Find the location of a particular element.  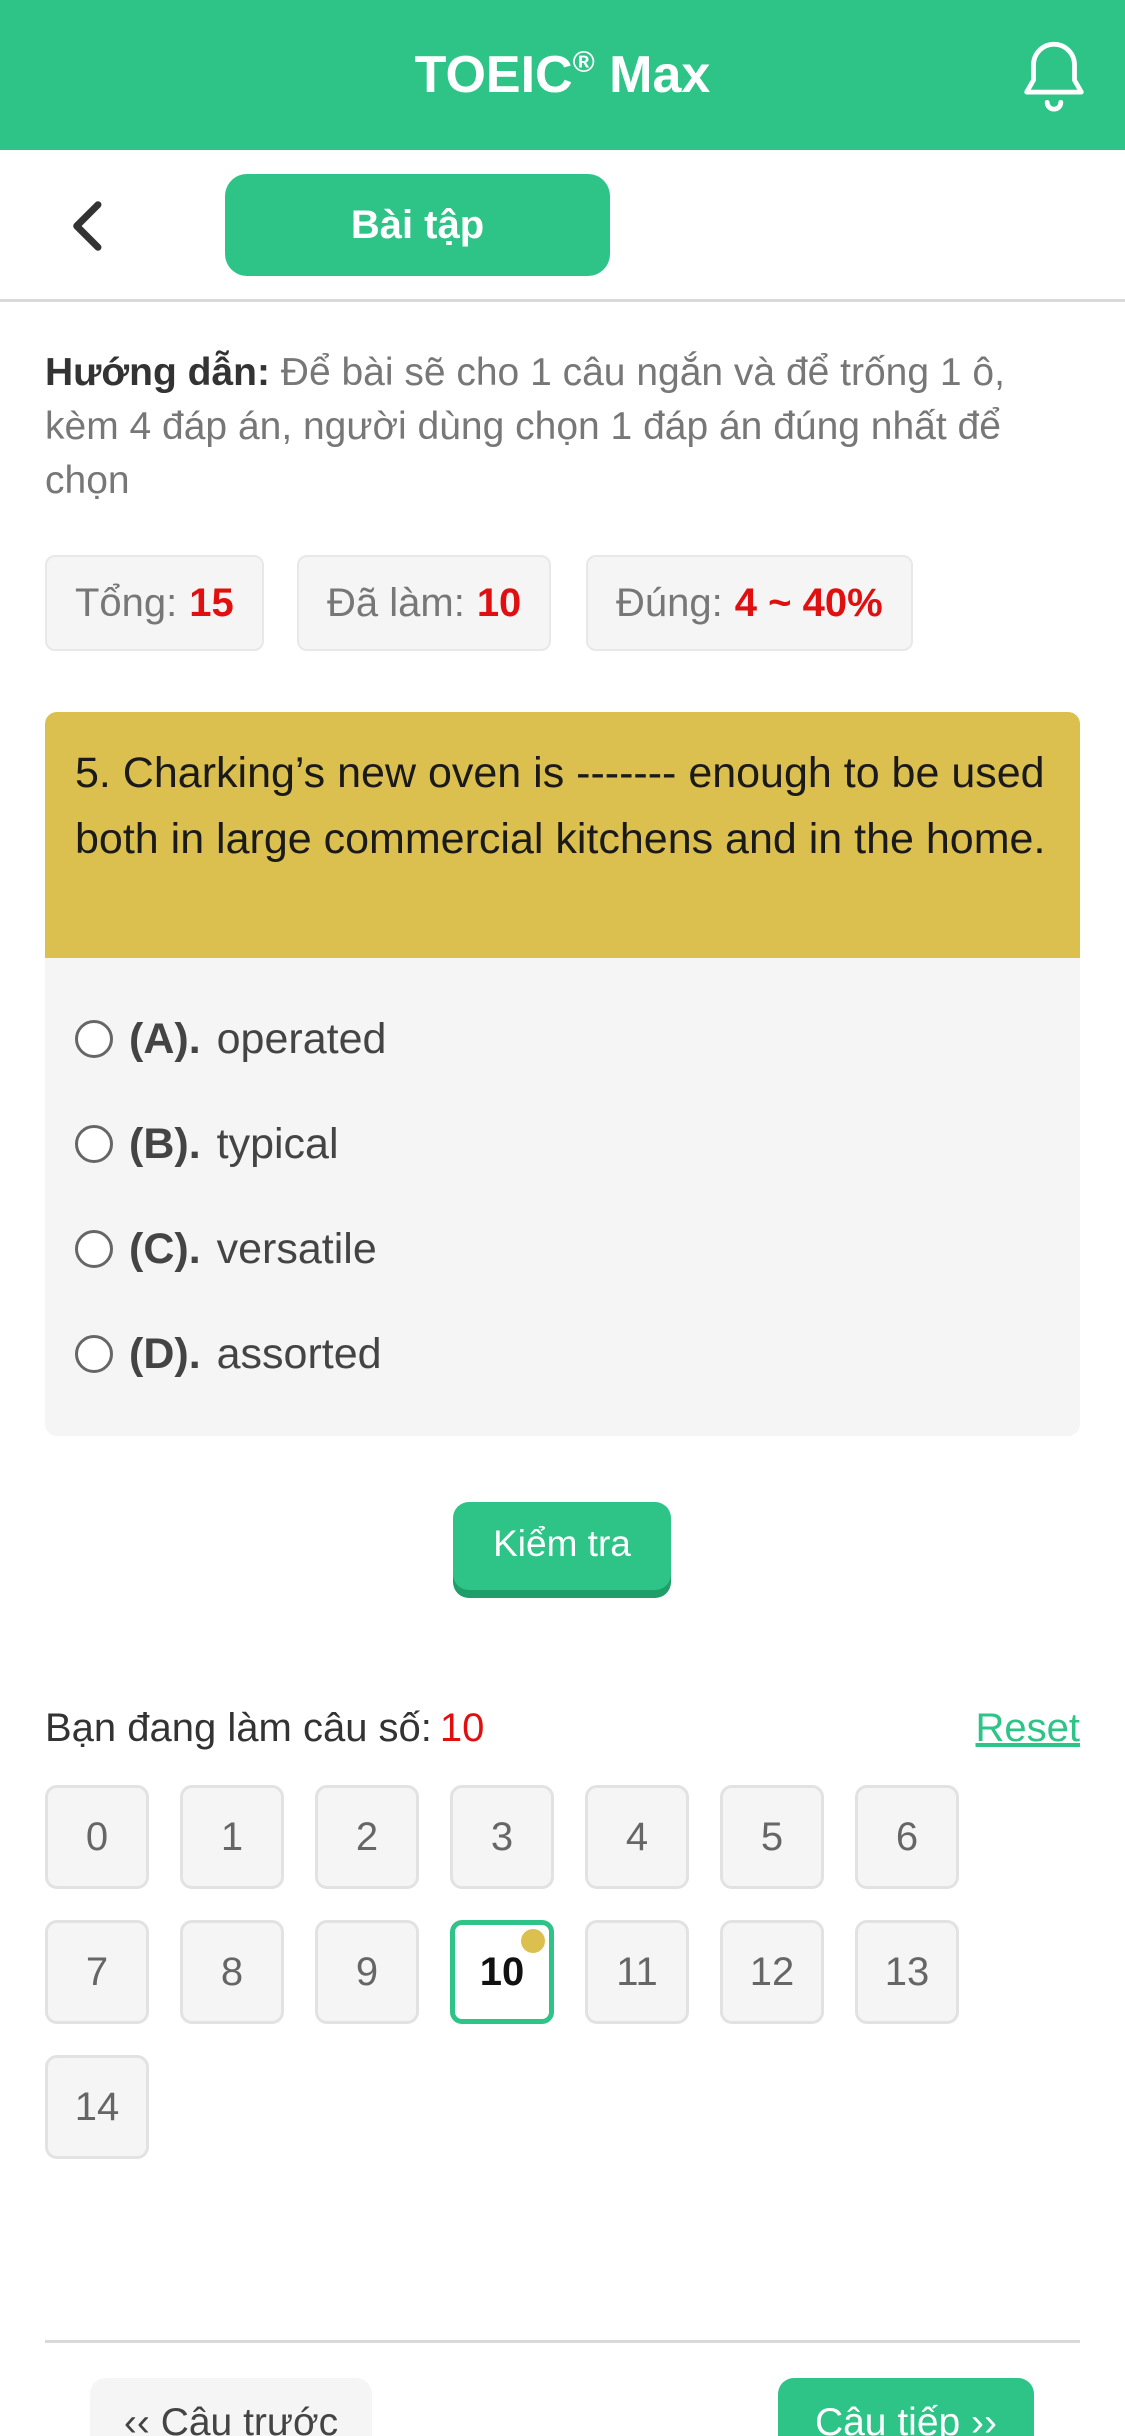

divider is located at coordinates (562, 2341).